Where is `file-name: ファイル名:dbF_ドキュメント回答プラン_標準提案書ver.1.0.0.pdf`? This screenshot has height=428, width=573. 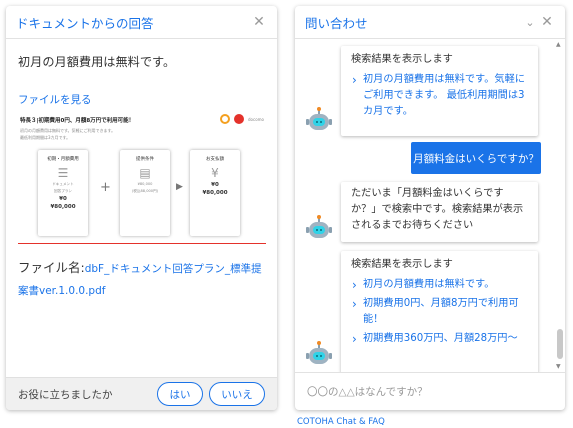 file-name: ファイル名:dbF_ドキュメント回答プラン_標準提案書ver.1.0.0.pdf is located at coordinates (143, 279).